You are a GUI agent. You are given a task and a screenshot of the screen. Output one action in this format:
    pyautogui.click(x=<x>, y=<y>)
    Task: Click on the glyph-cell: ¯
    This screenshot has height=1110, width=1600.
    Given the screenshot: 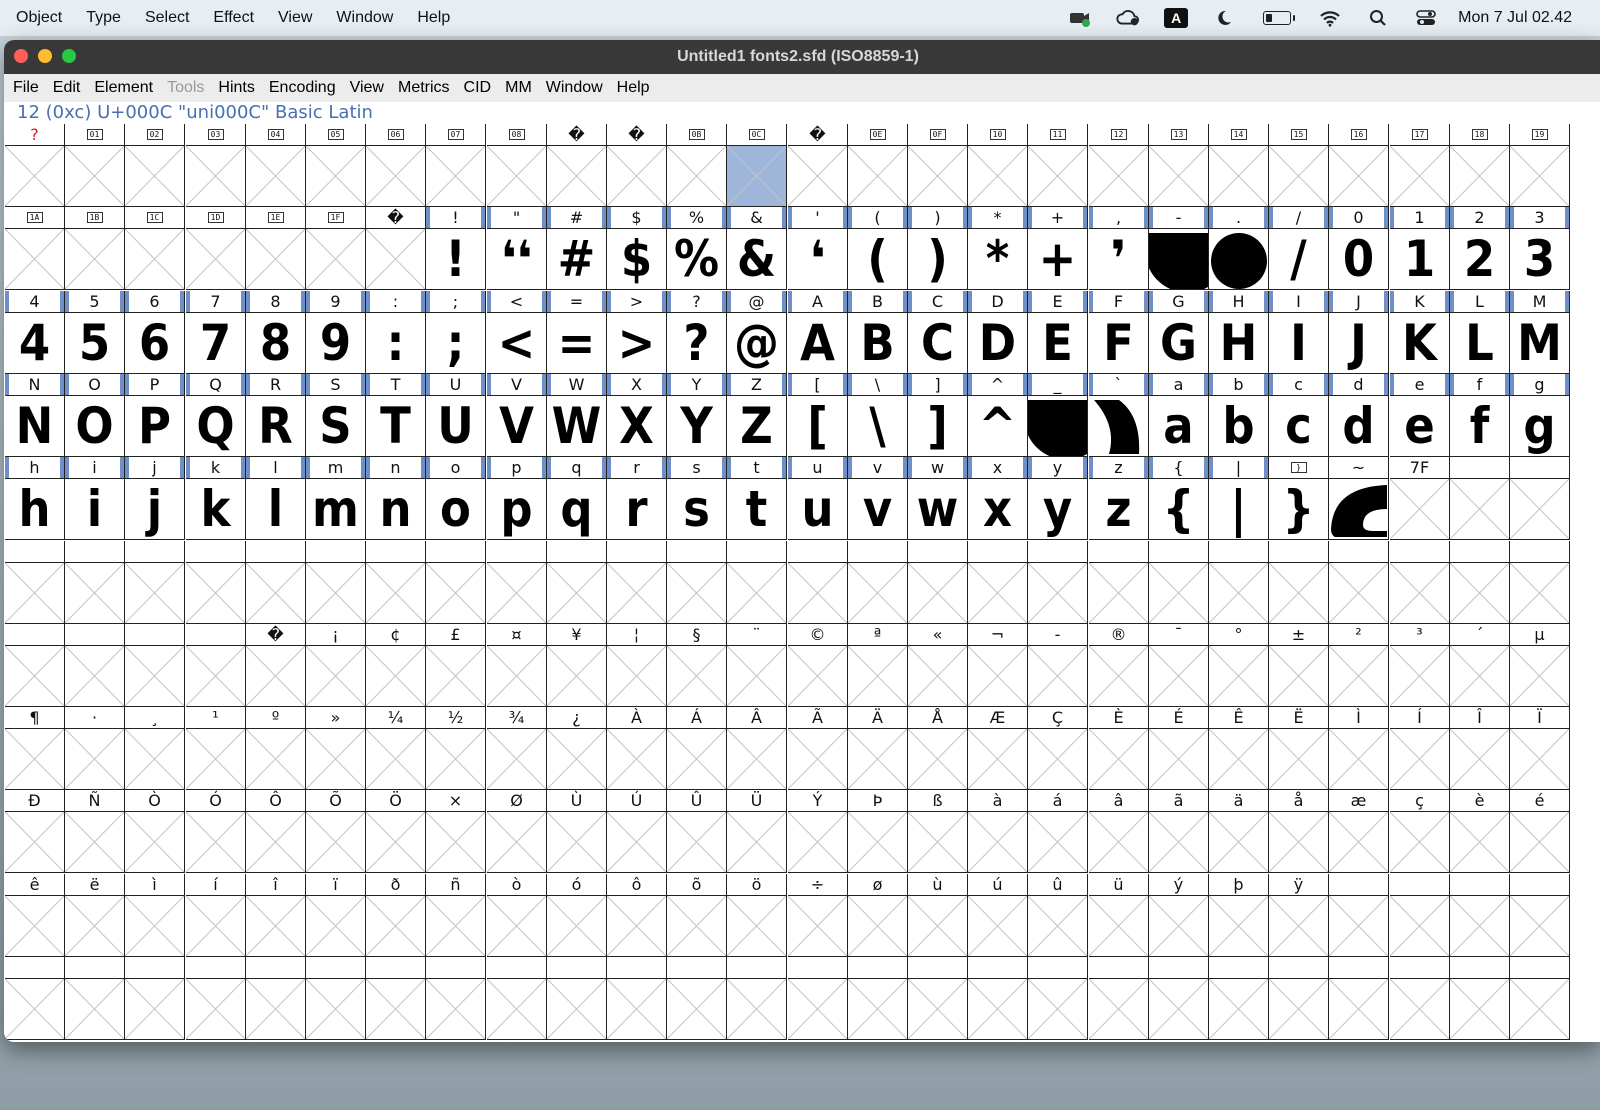 What is the action you would take?
    pyautogui.click(x=1179, y=665)
    